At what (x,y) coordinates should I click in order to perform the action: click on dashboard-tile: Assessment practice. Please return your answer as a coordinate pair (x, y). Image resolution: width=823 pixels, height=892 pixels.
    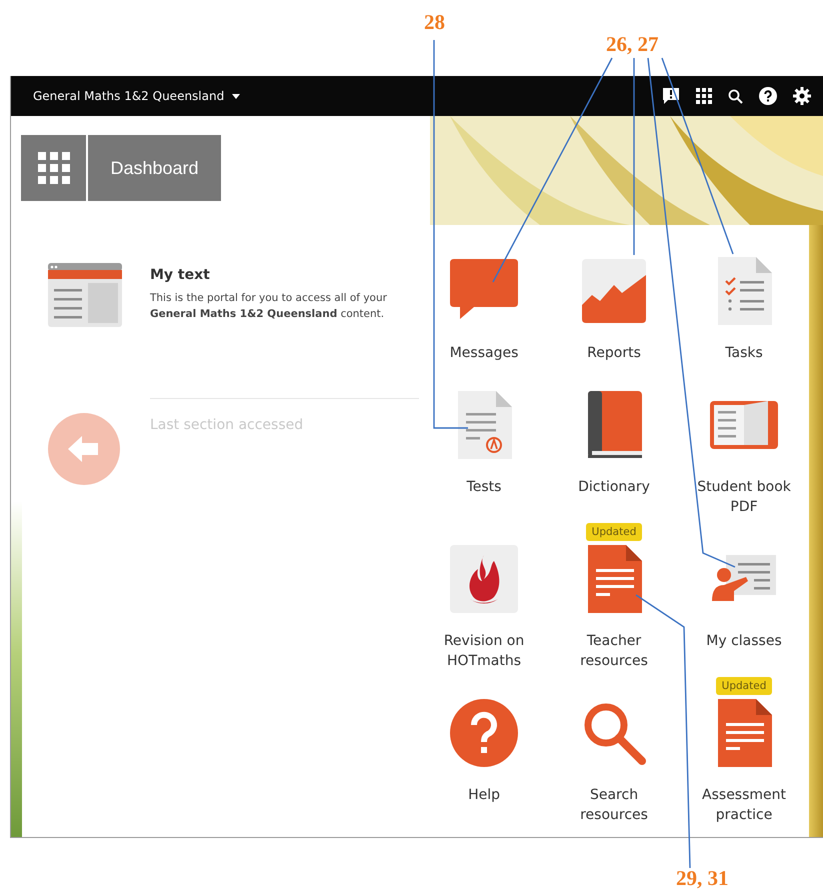
    Looking at the image, I should click on (744, 761).